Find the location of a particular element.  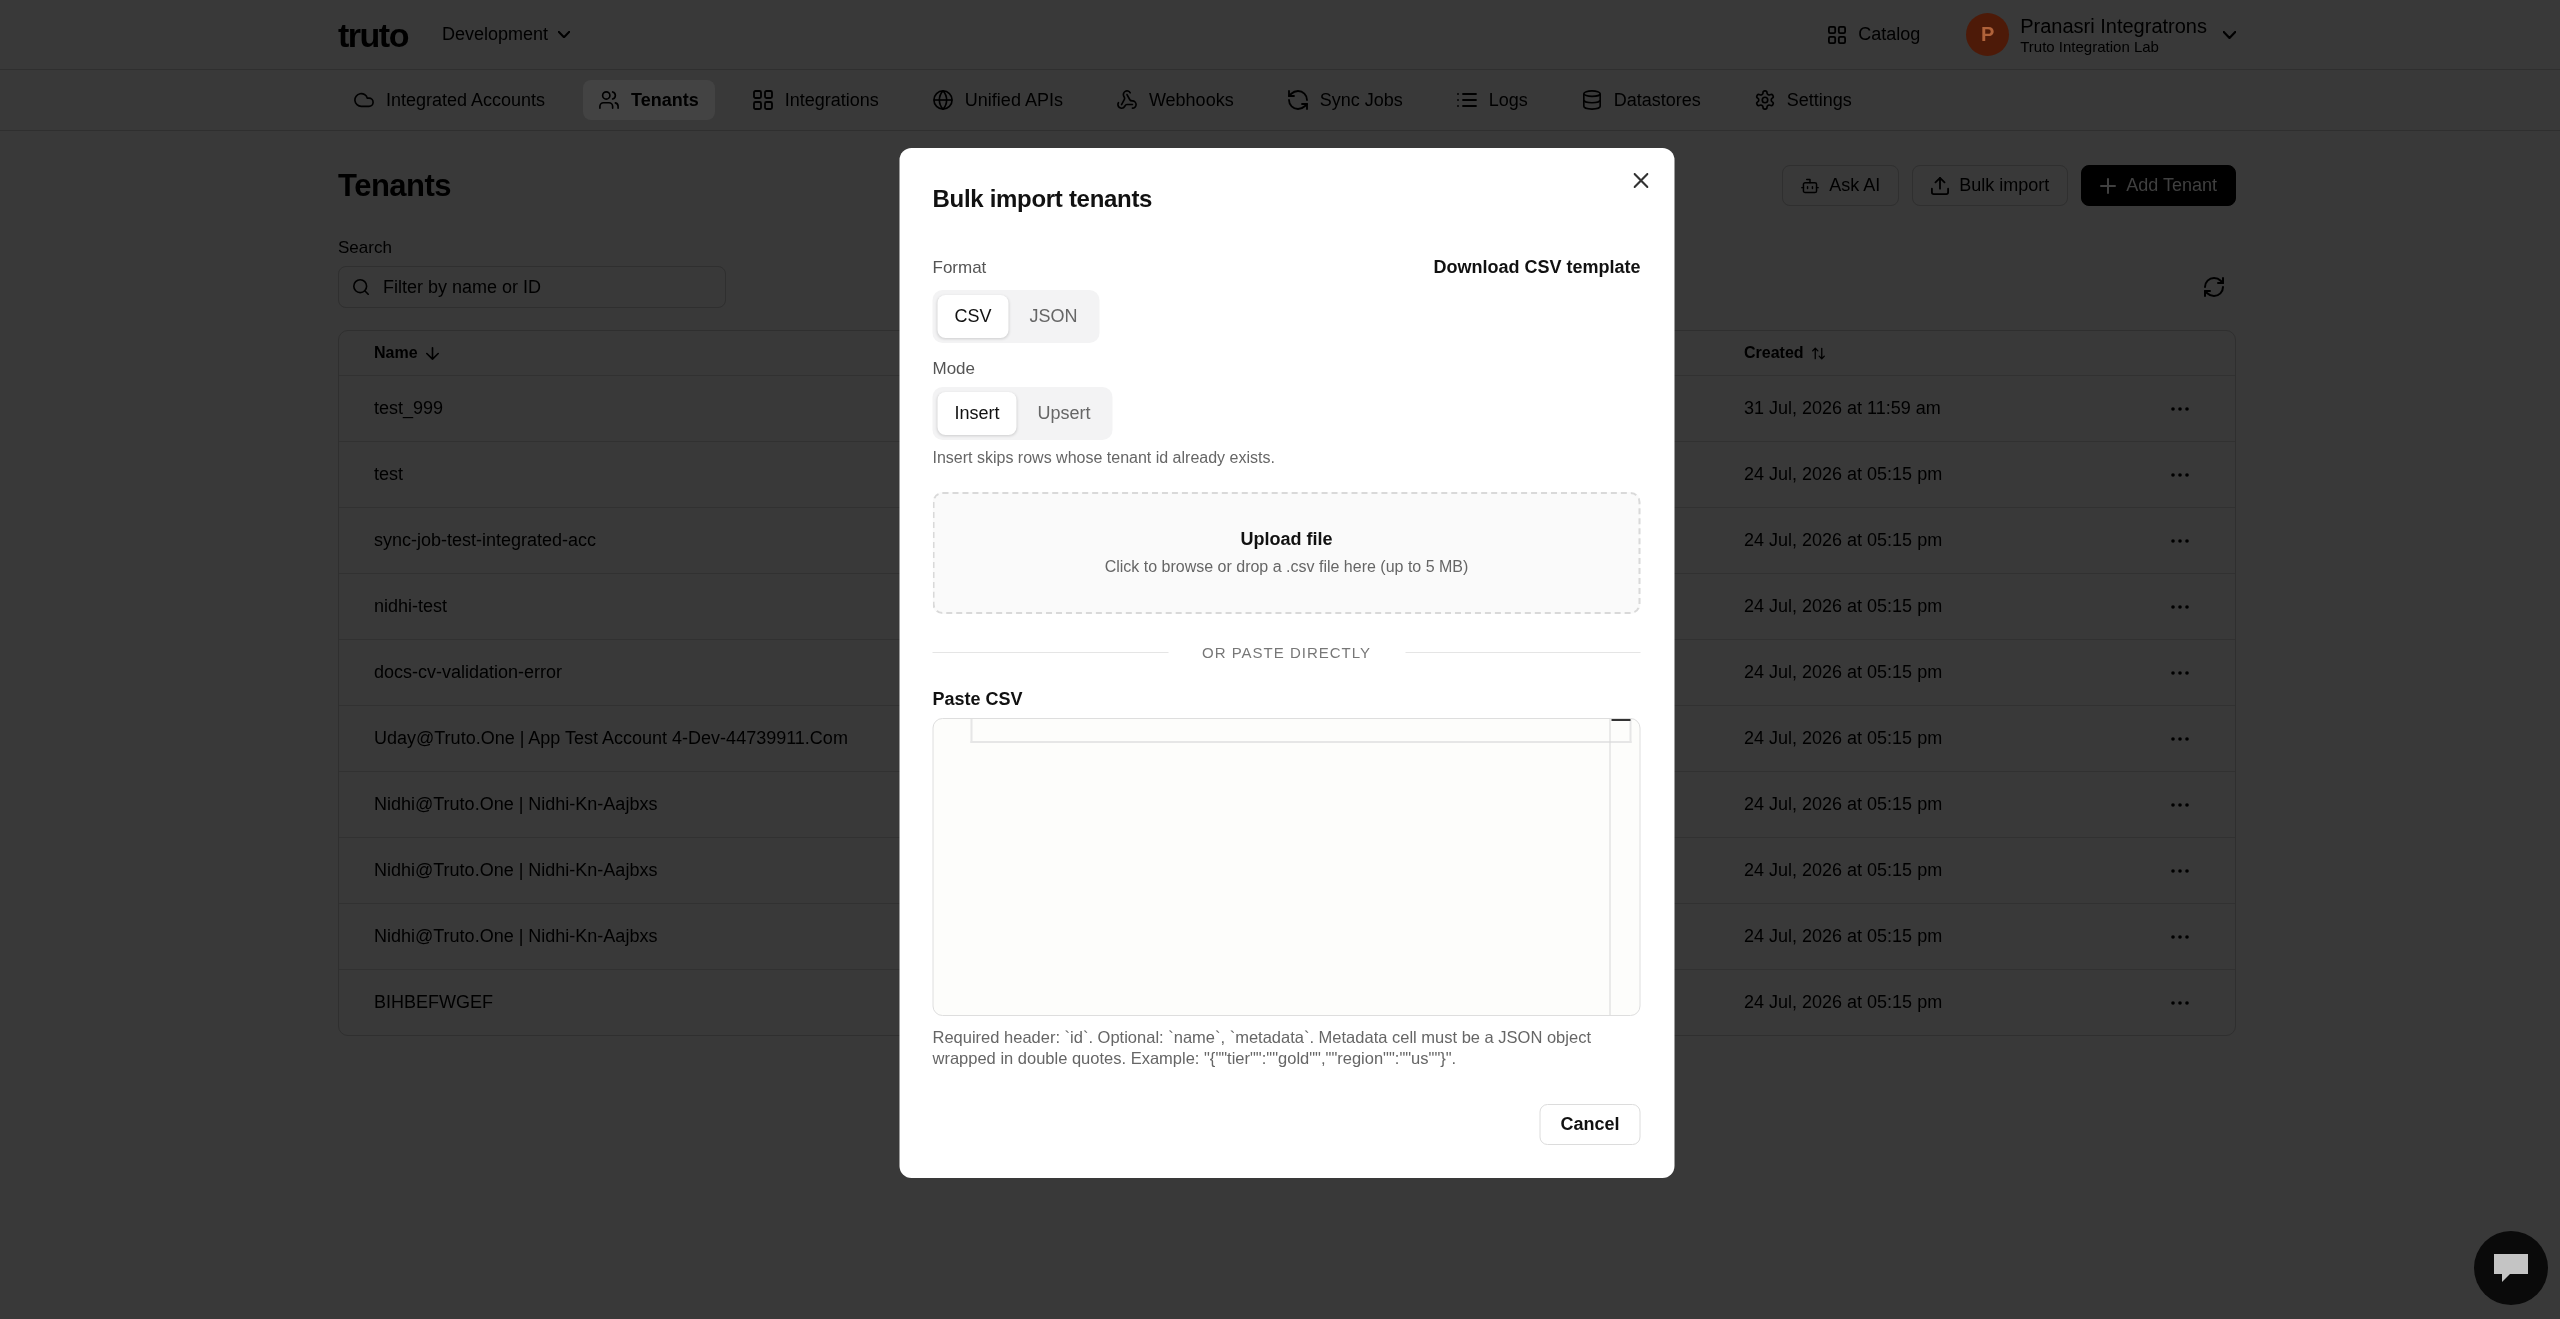

table-cell: test_999 is located at coordinates (409, 408).